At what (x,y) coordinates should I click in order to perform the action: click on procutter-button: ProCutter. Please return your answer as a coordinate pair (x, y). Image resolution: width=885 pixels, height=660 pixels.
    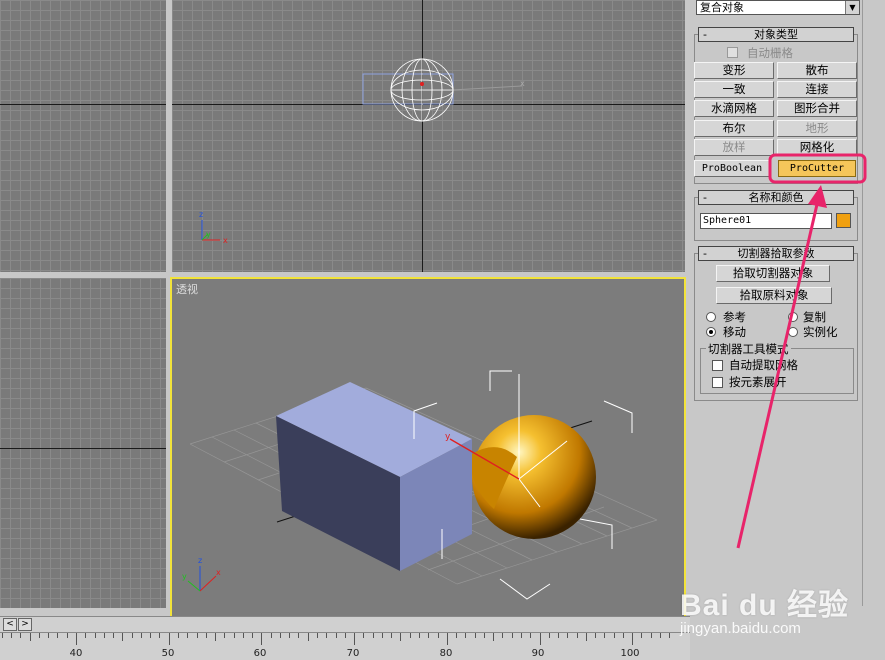
    Looking at the image, I should click on (817, 168).